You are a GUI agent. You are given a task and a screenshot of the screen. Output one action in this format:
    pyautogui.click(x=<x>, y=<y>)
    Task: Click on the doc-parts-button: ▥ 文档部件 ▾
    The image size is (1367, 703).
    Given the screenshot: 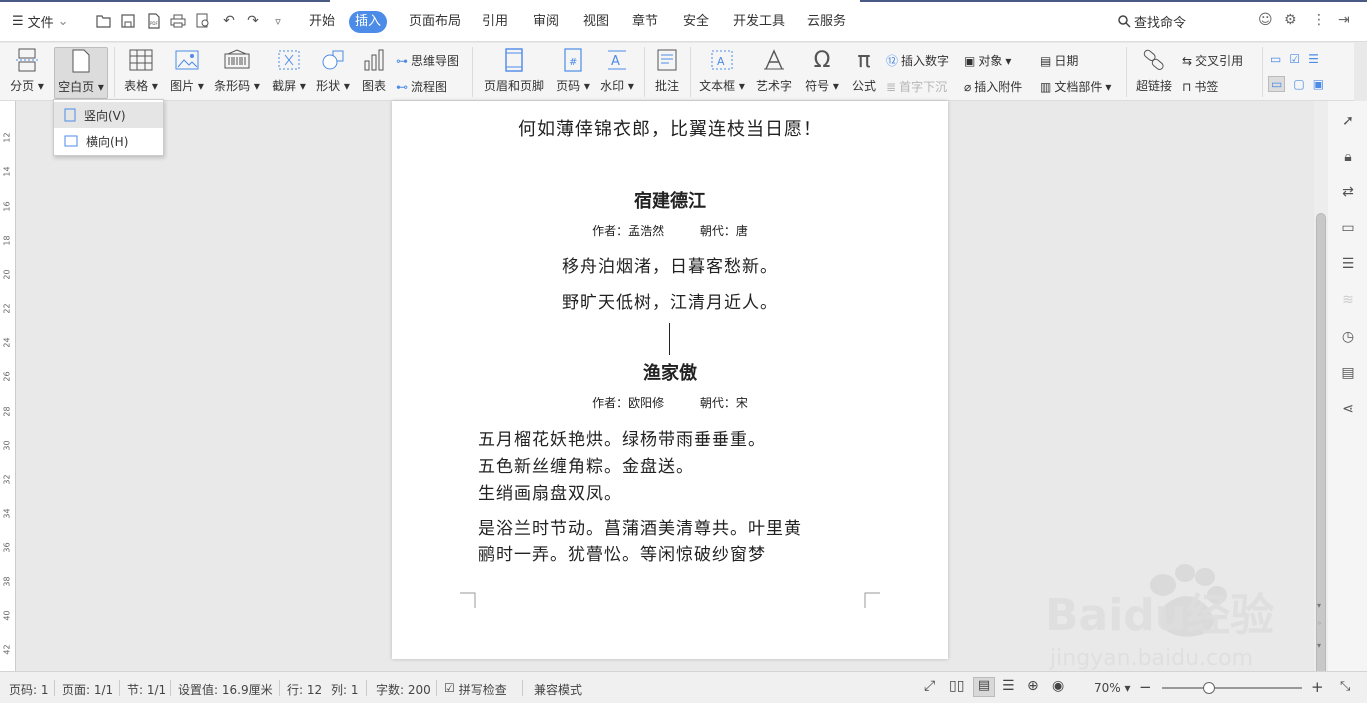 What is the action you would take?
    pyautogui.click(x=1075, y=86)
    